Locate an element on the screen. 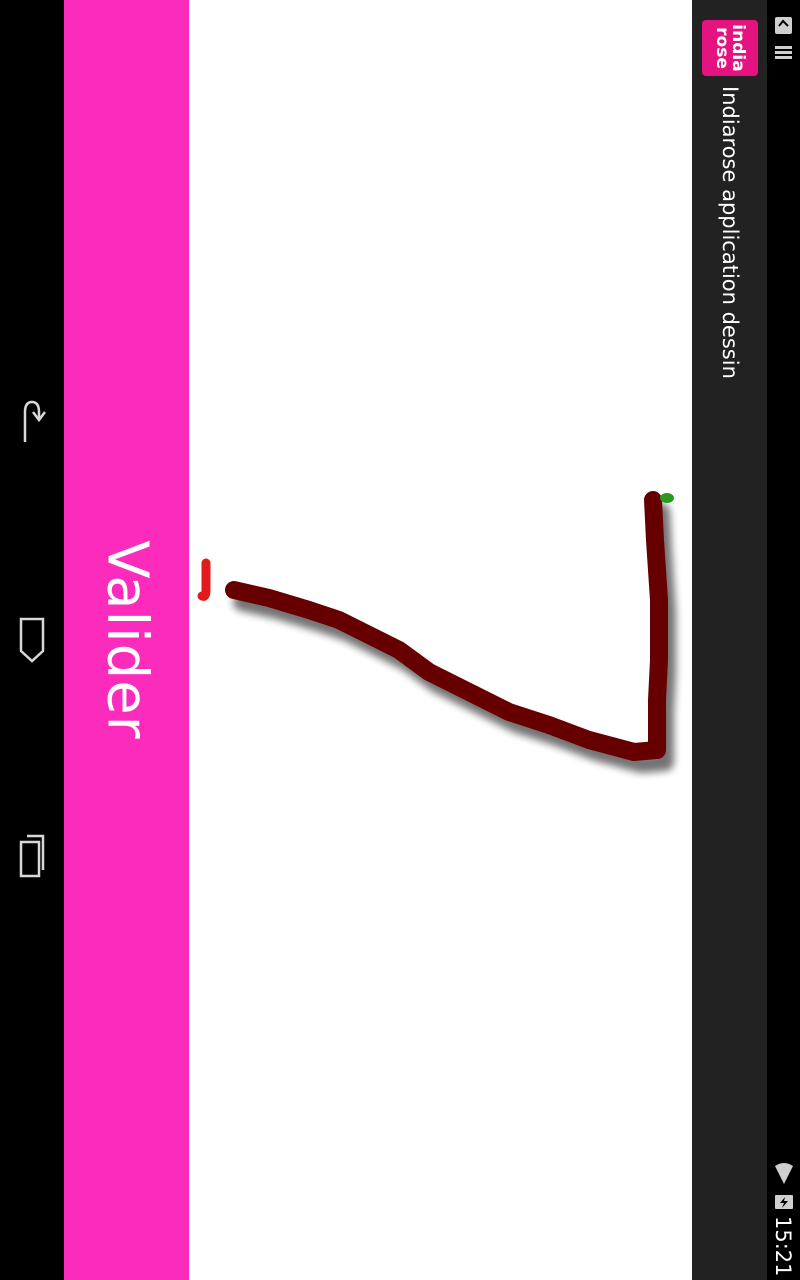 This screenshot has height=1280, width=800. navigation-bar is located at coordinates (32, 640).